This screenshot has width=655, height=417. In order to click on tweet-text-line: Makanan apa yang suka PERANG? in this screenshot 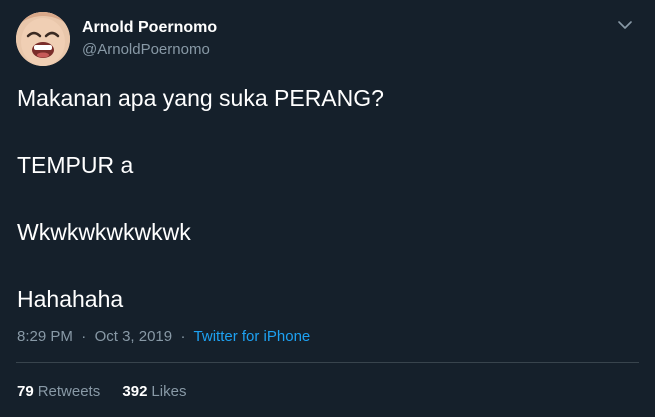, I will do `click(200, 98)`.